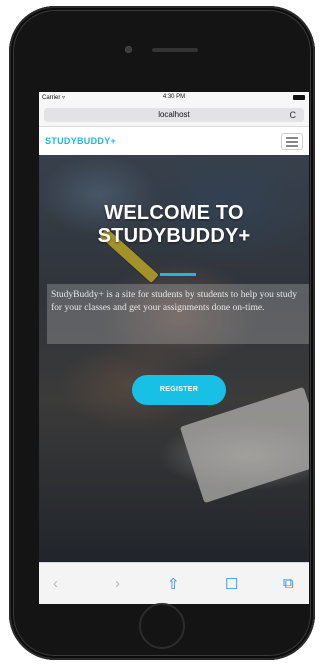  Describe the element at coordinates (174, 236) in the screenshot. I see `hero-title-line2: STUDYBUDDY+` at that location.